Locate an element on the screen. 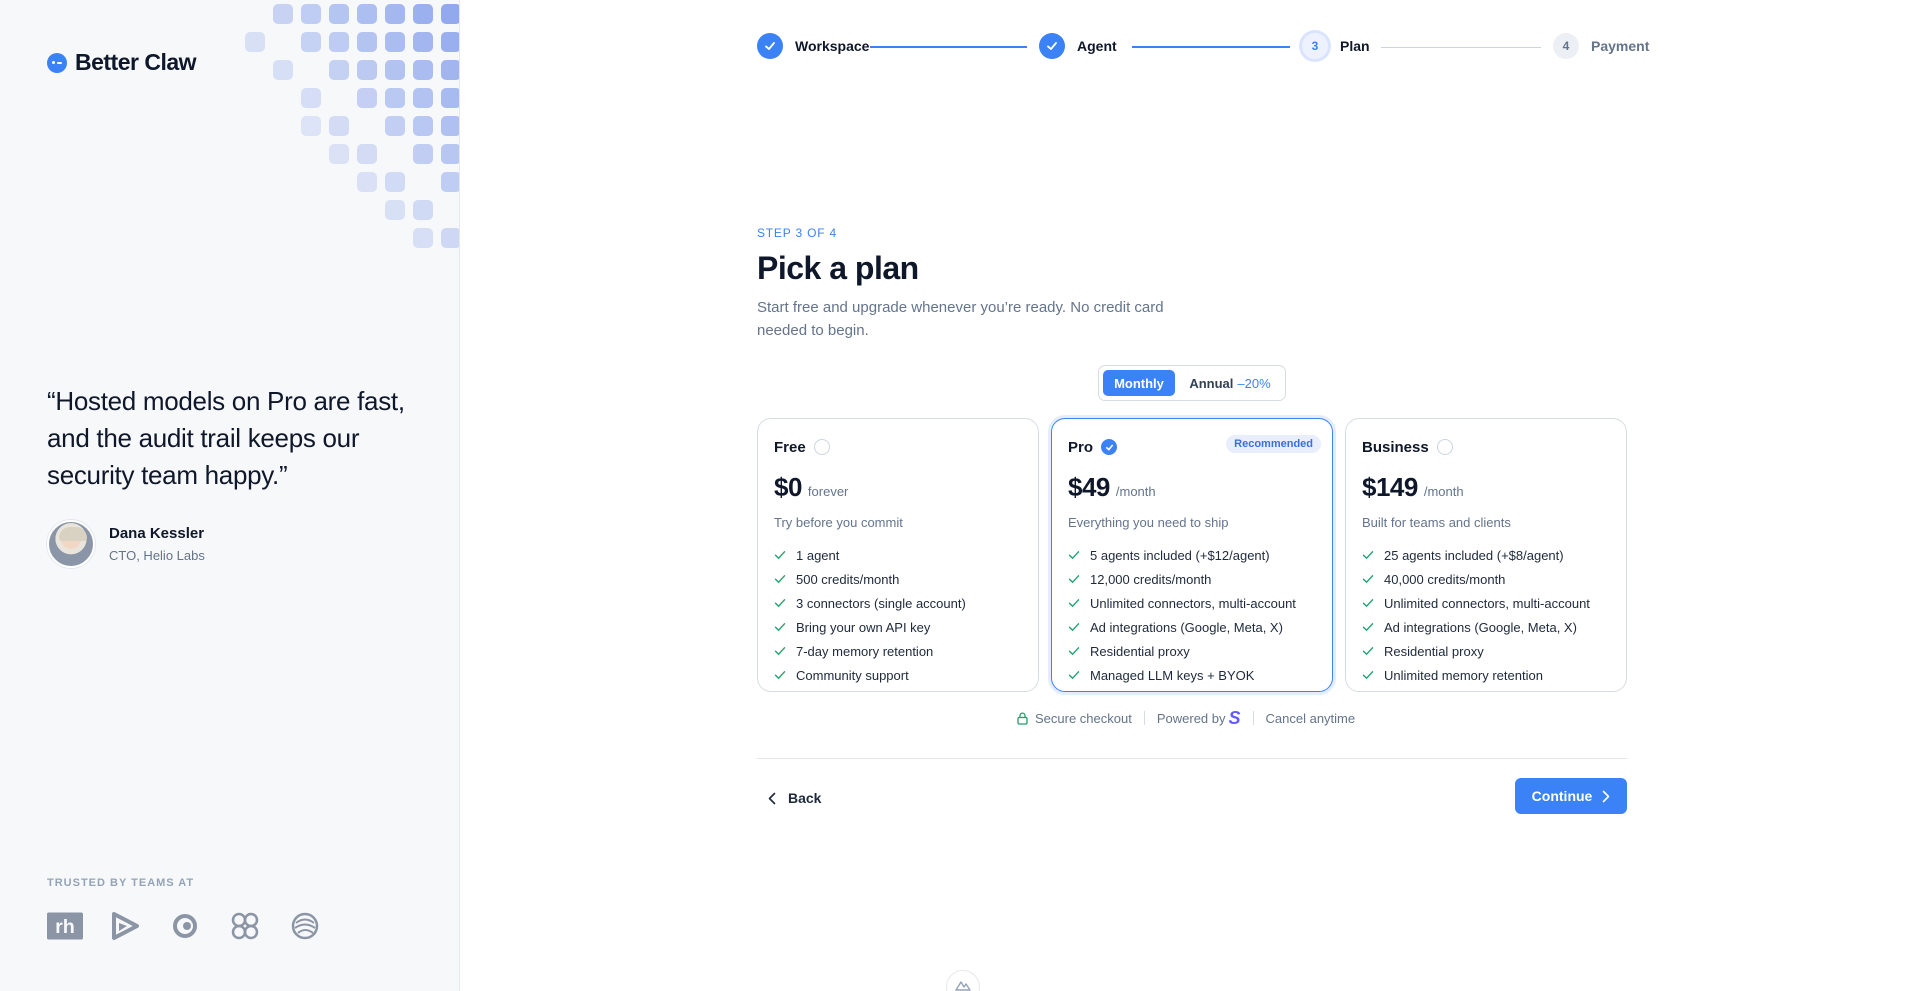 The image size is (1918, 991). feature-text: Managed LLM keys + BYOK is located at coordinates (1172, 675).